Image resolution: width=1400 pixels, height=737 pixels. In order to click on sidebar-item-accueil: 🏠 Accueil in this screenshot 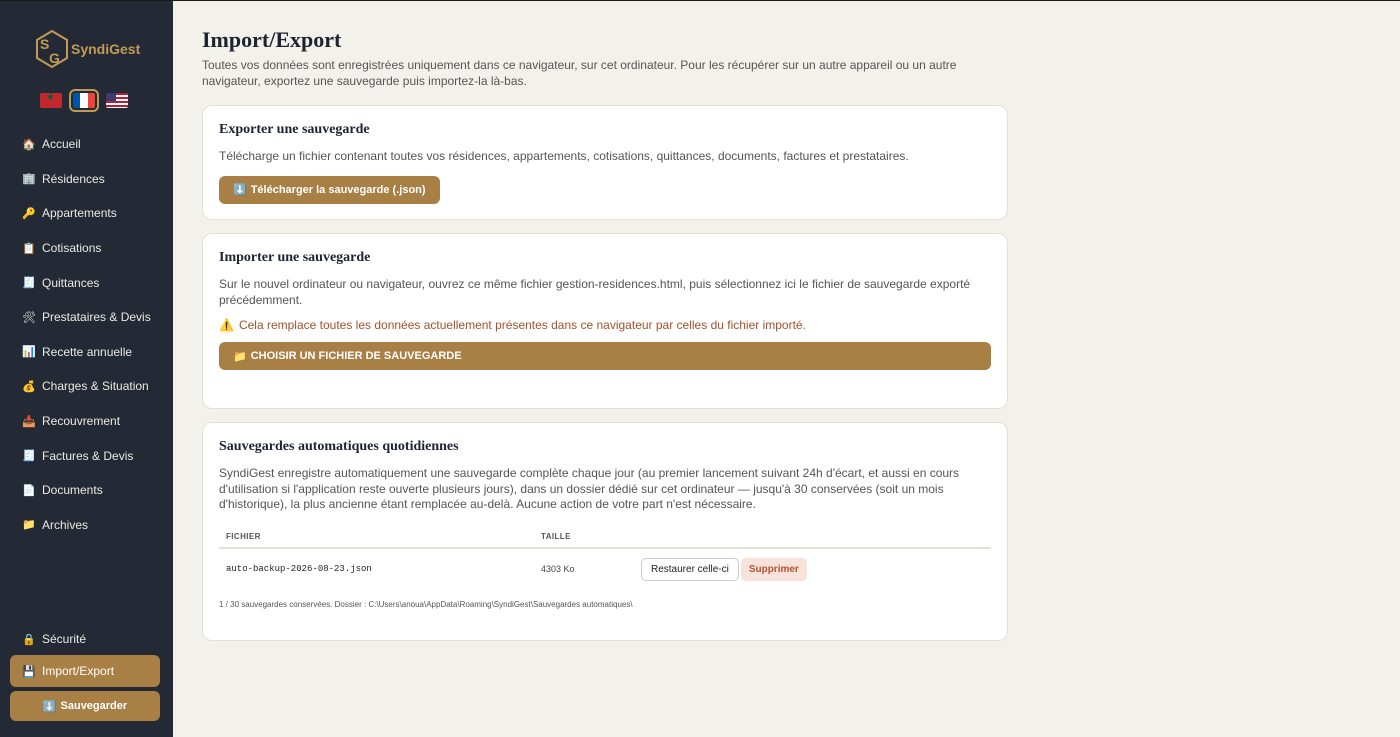, I will do `click(85, 144)`.